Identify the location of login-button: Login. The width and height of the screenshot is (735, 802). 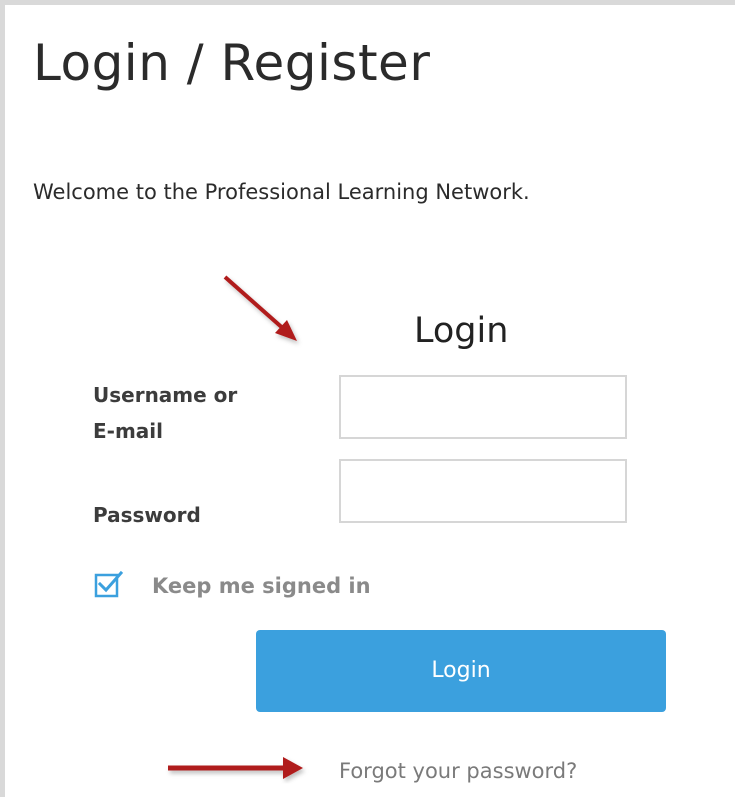
(461, 671).